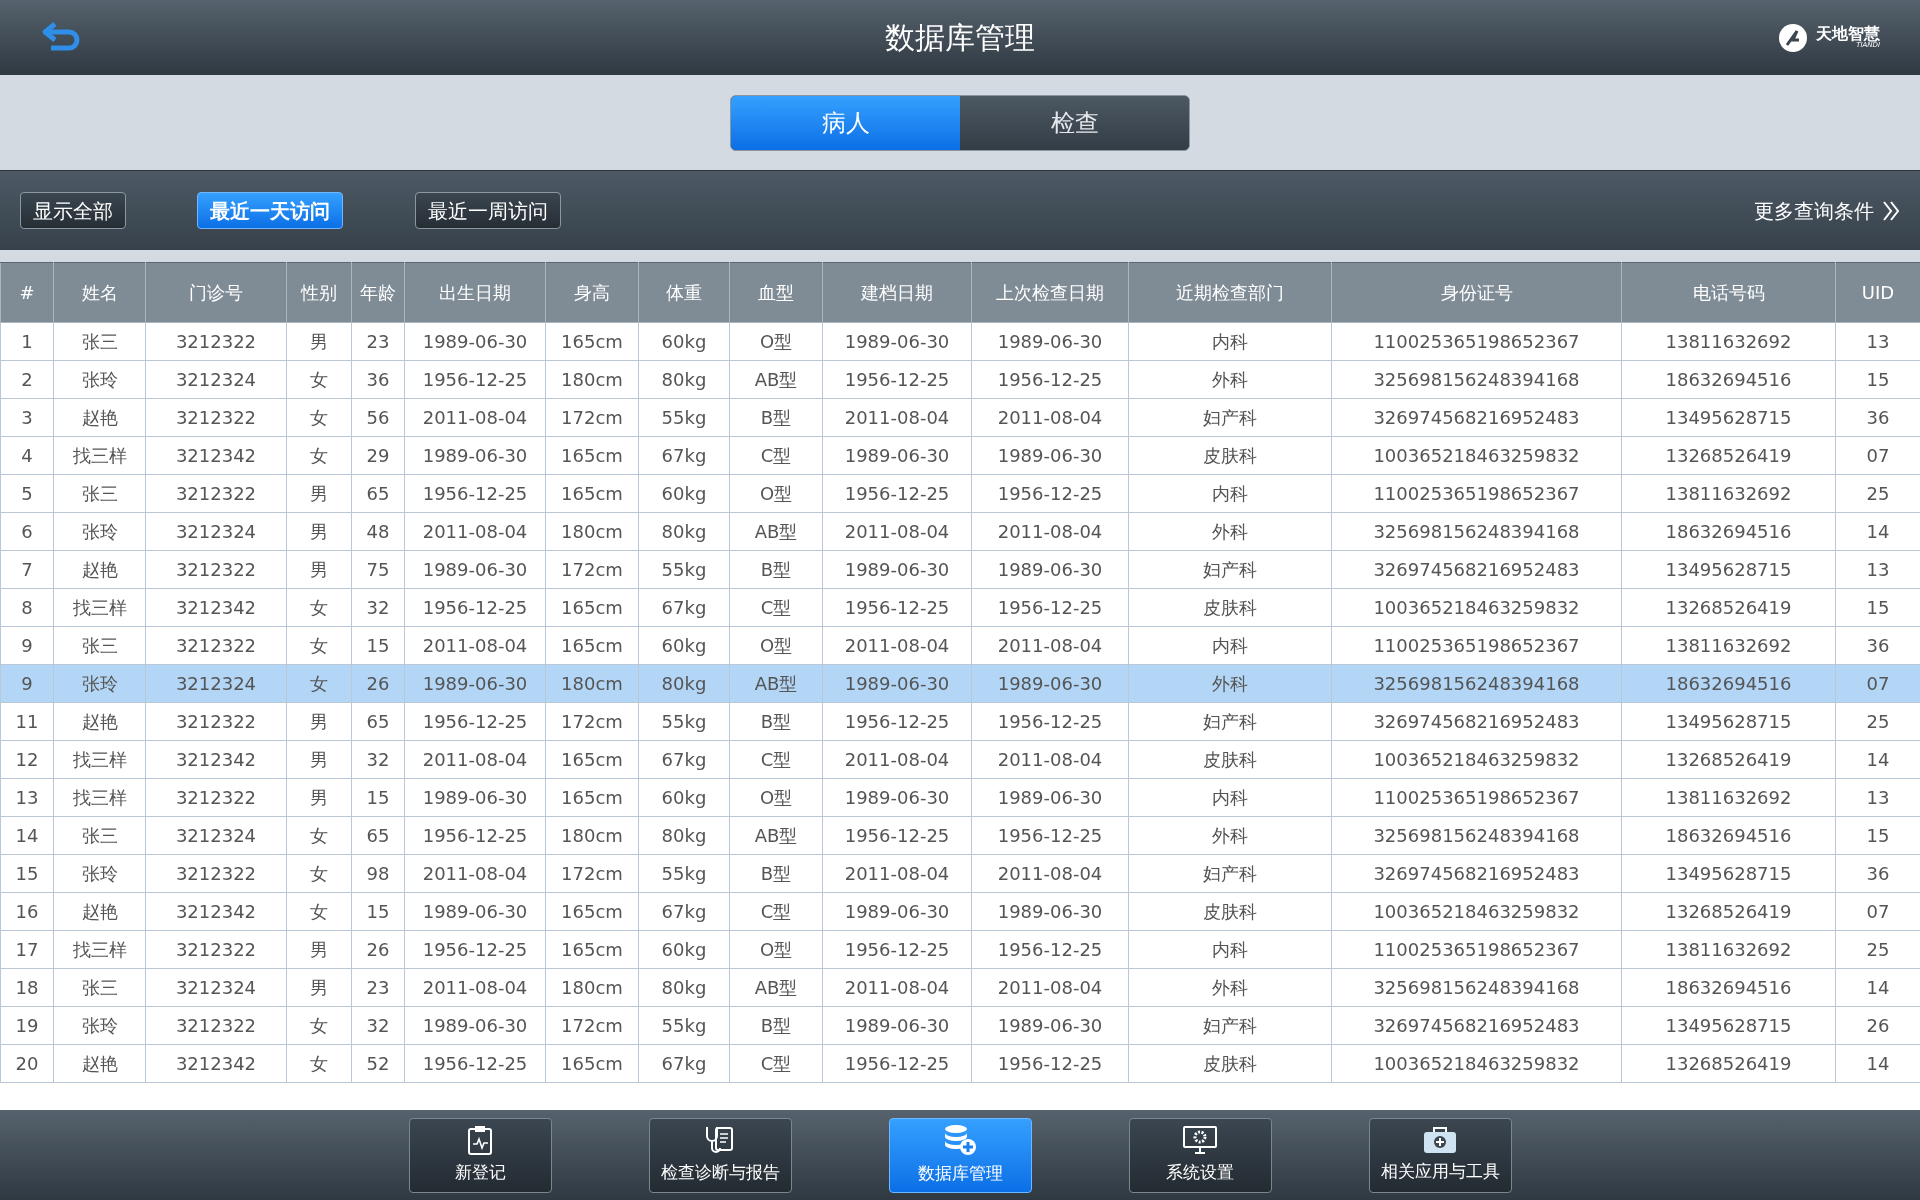  Describe the element at coordinates (1074, 122) in the screenshot. I see `tab: 检查` at that location.